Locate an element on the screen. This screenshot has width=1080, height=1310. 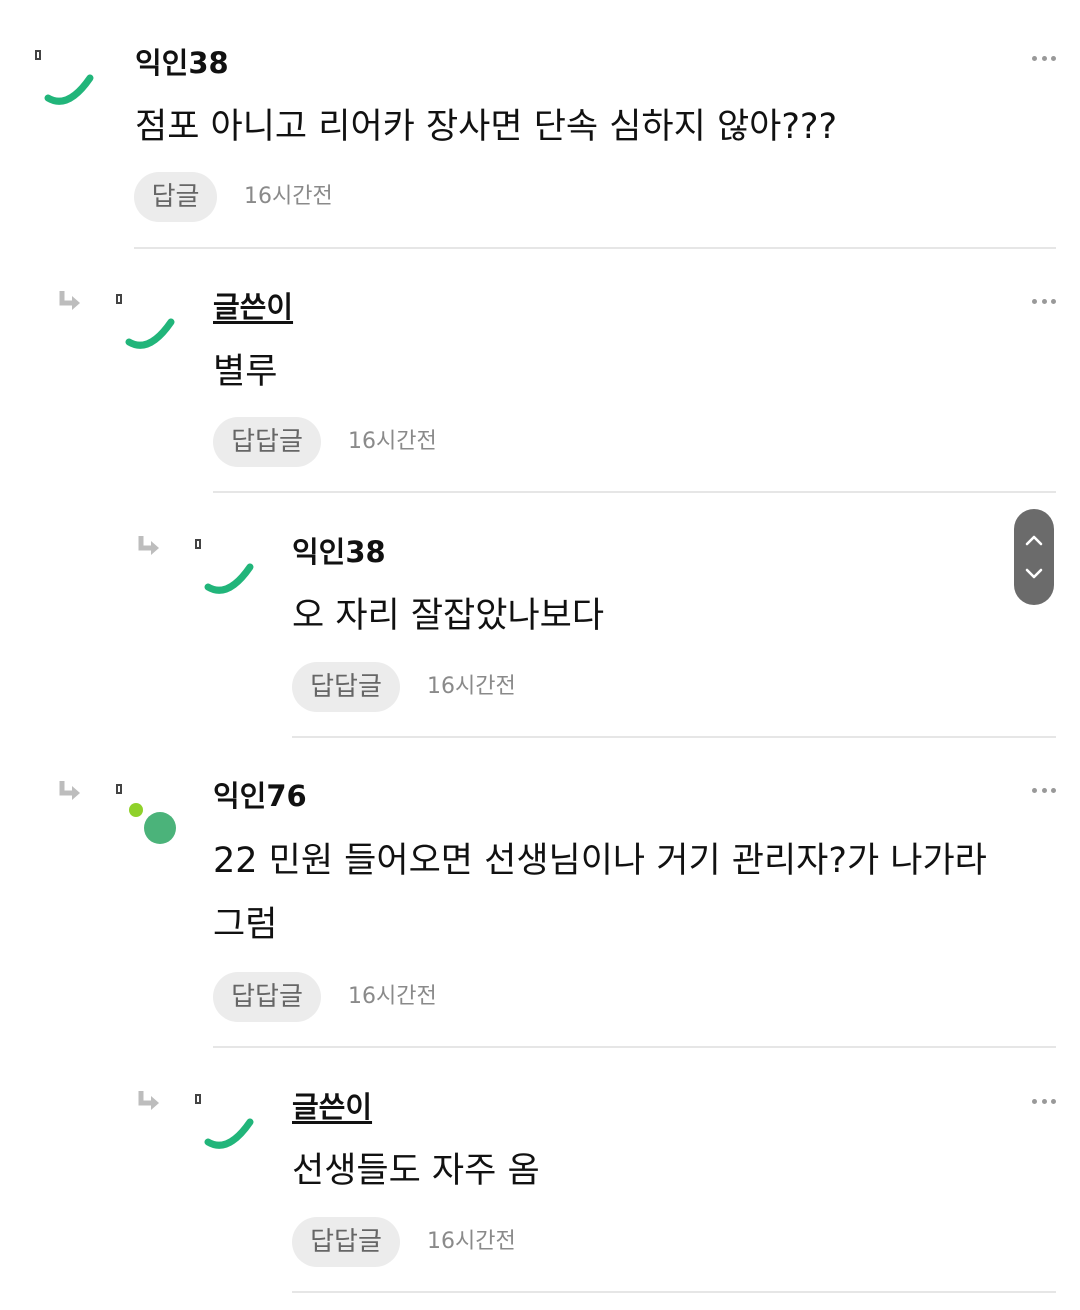
comment-text: 선생들도 자주 옴 is located at coordinates (416, 1171).